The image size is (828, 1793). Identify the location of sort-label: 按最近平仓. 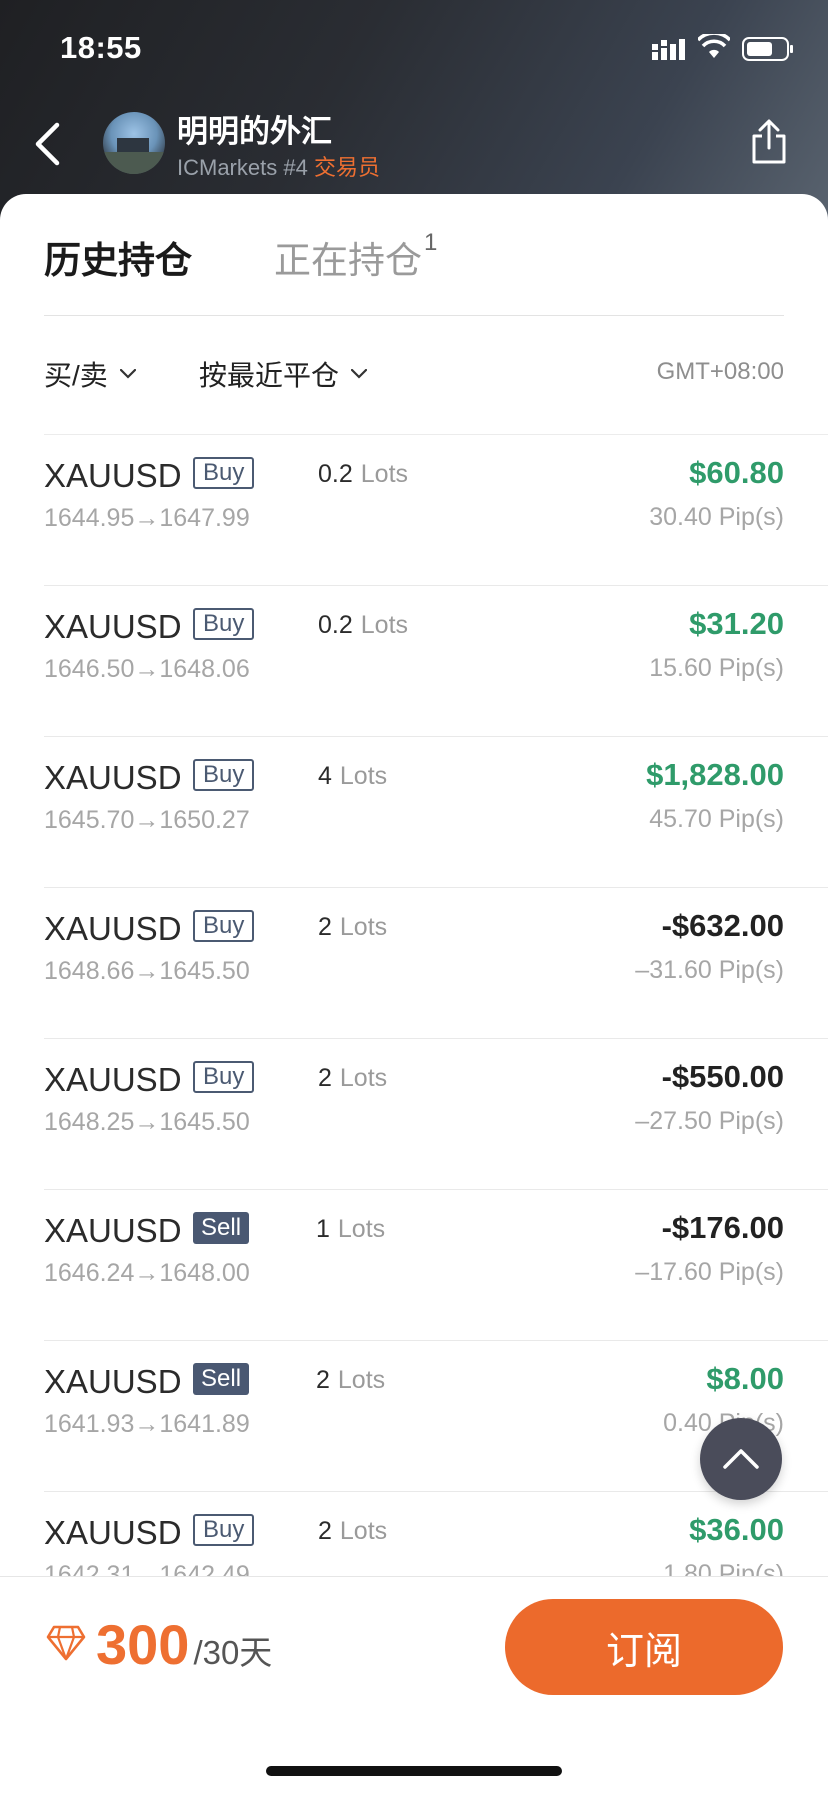
(269, 375).